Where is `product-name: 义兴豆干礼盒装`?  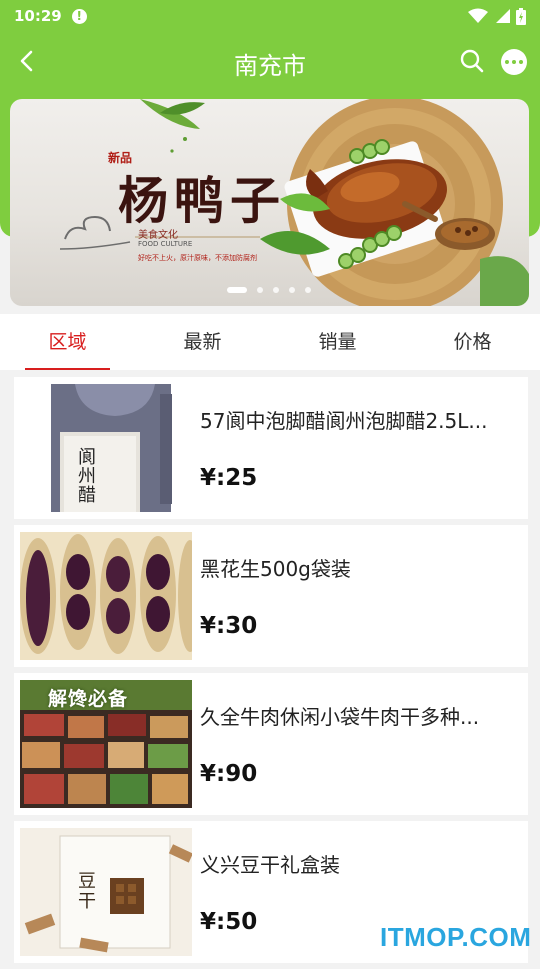
product-name: 义兴豆干礼盒装 is located at coordinates (270, 865).